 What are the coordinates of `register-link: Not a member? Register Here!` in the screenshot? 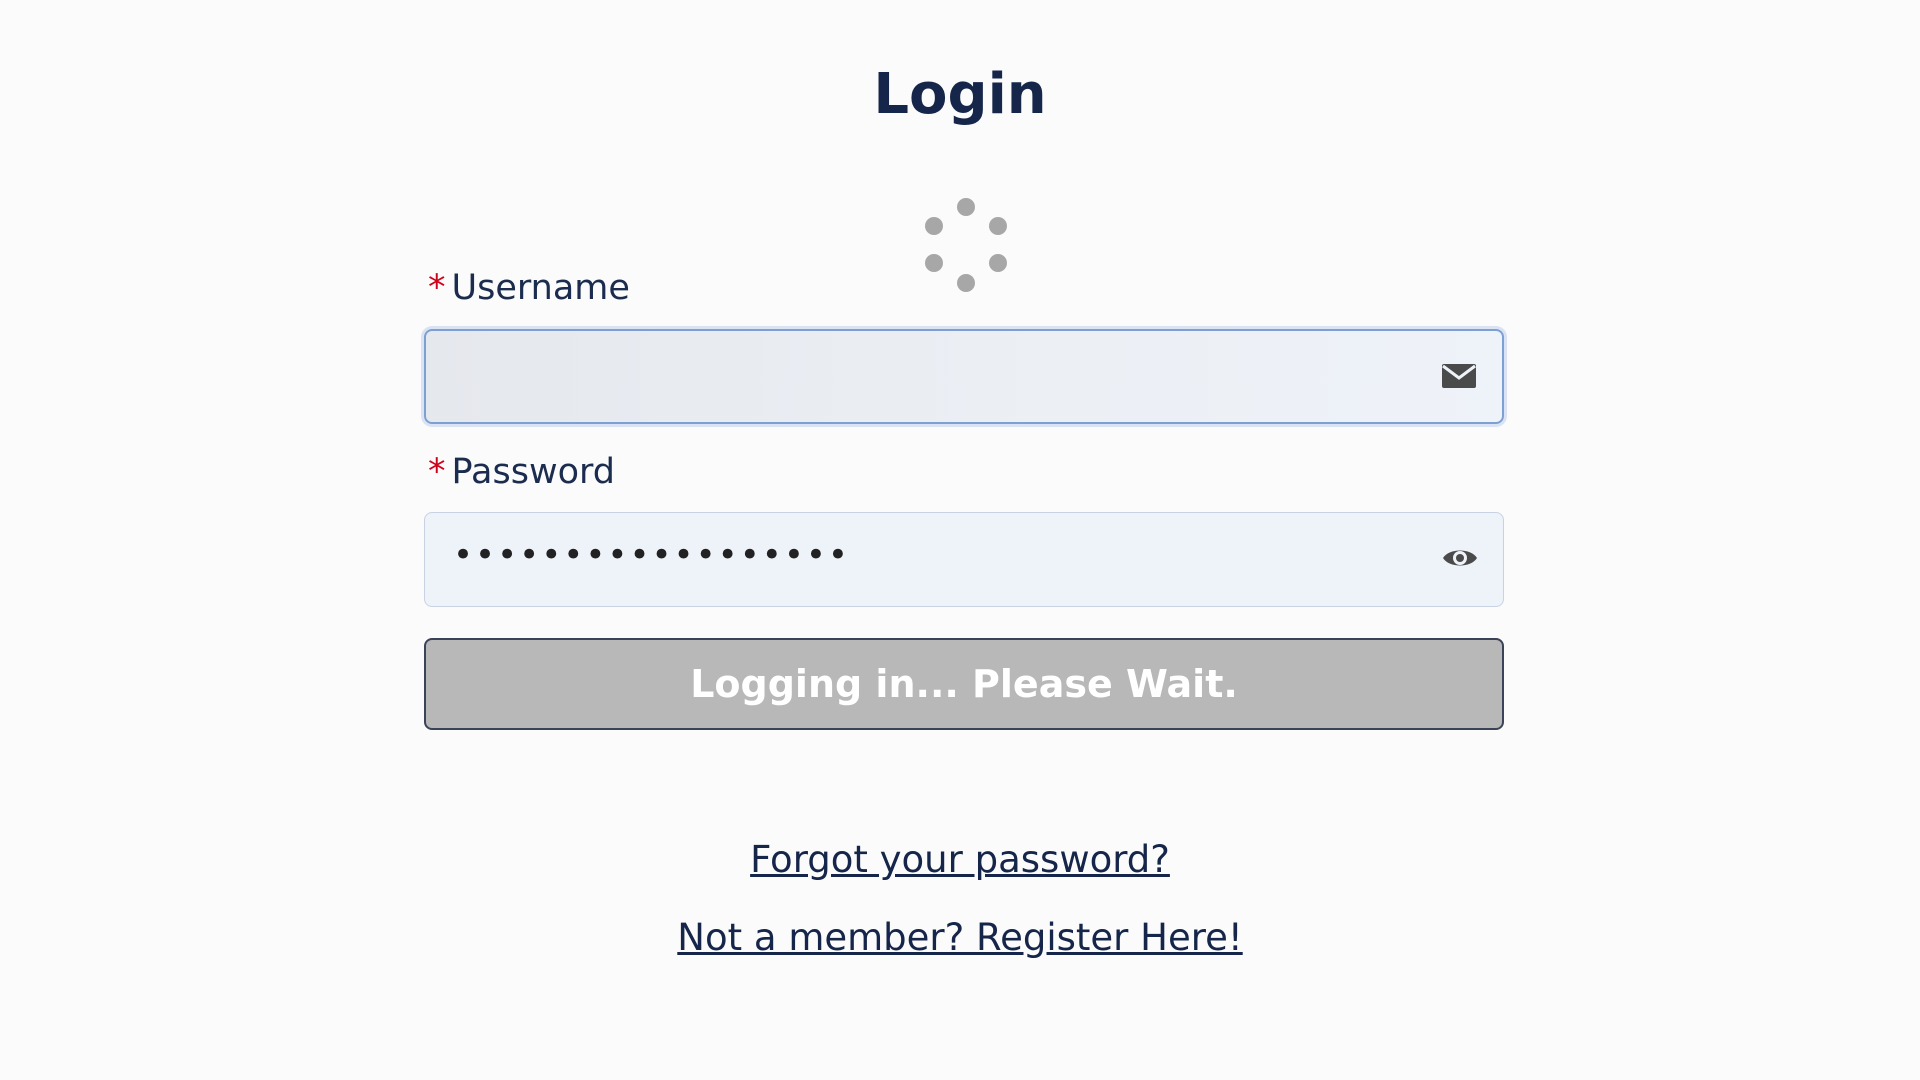 It's located at (959, 937).